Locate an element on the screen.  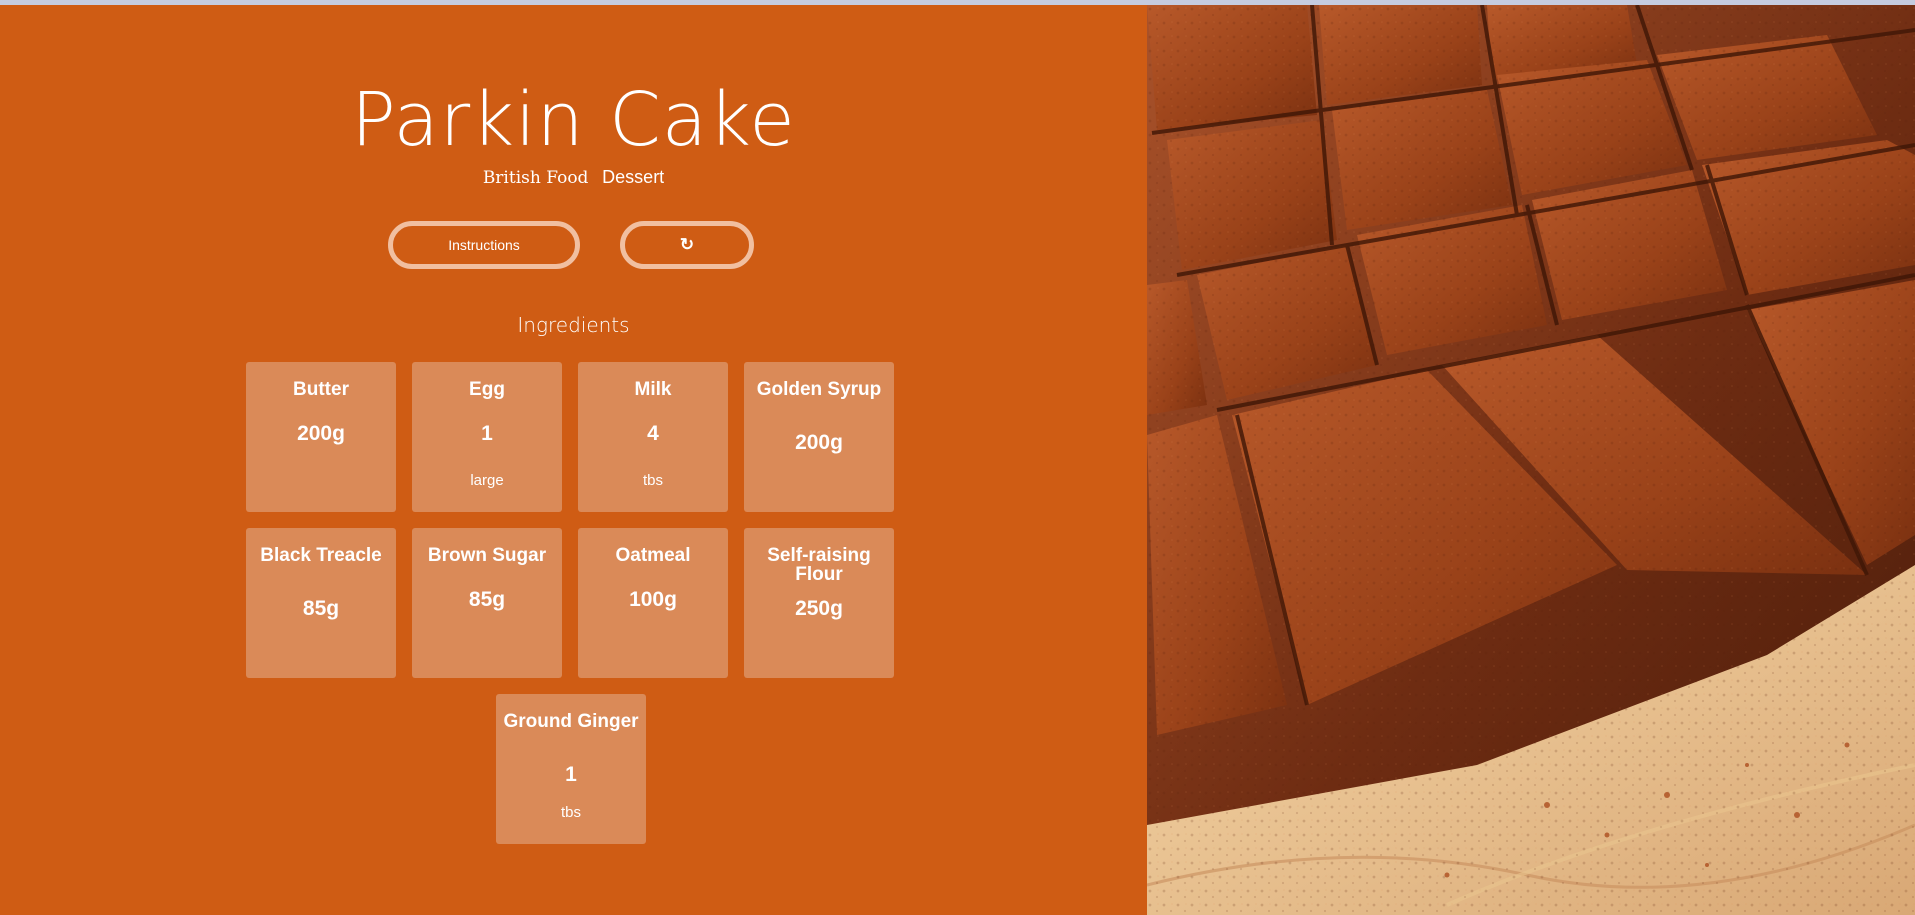
recipe-area: British Food is located at coordinates (535, 178).